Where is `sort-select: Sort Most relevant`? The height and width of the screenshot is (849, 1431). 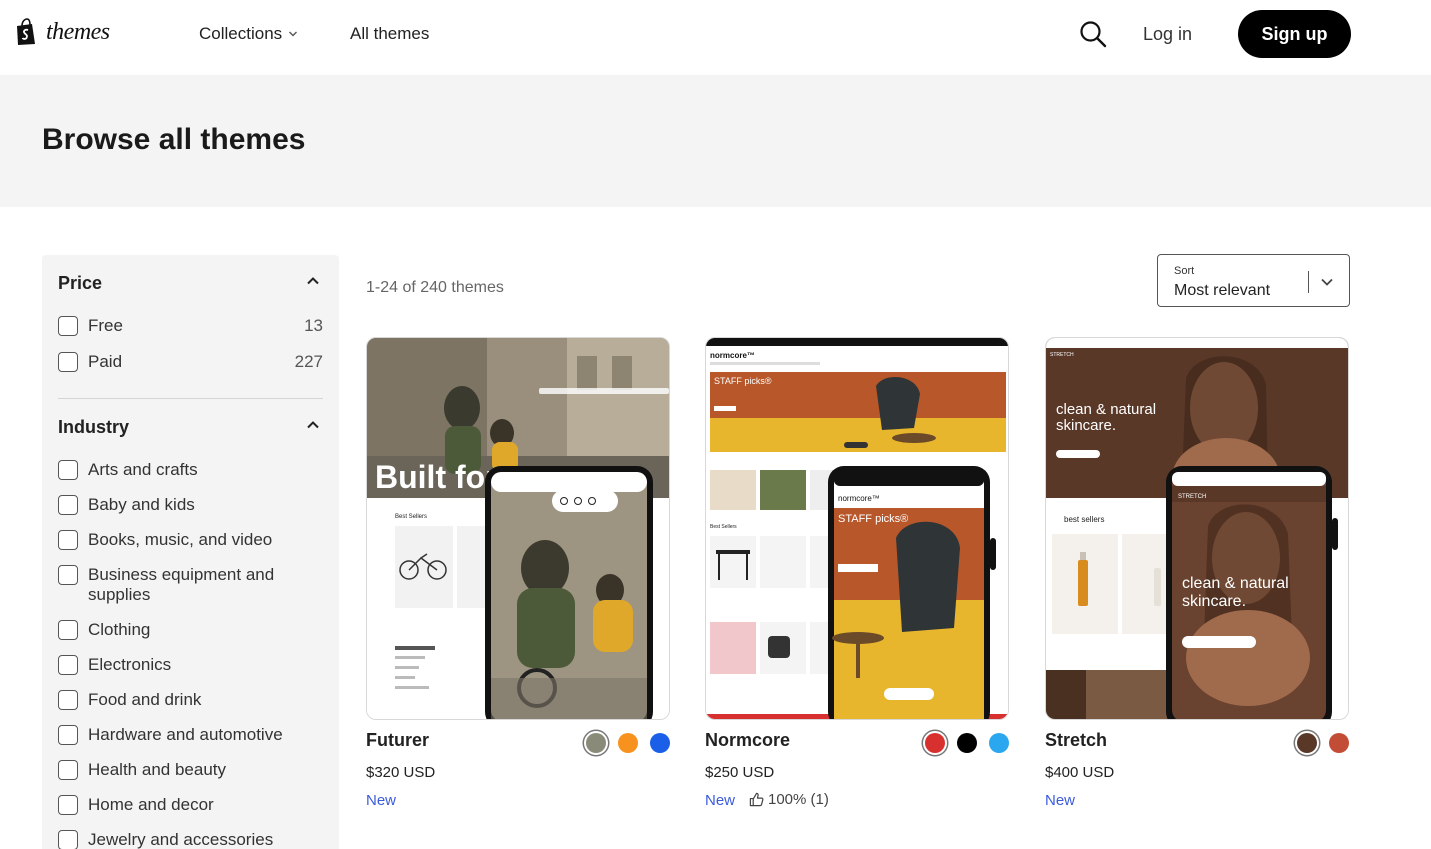 sort-select: Sort Most relevant is located at coordinates (1253, 280).